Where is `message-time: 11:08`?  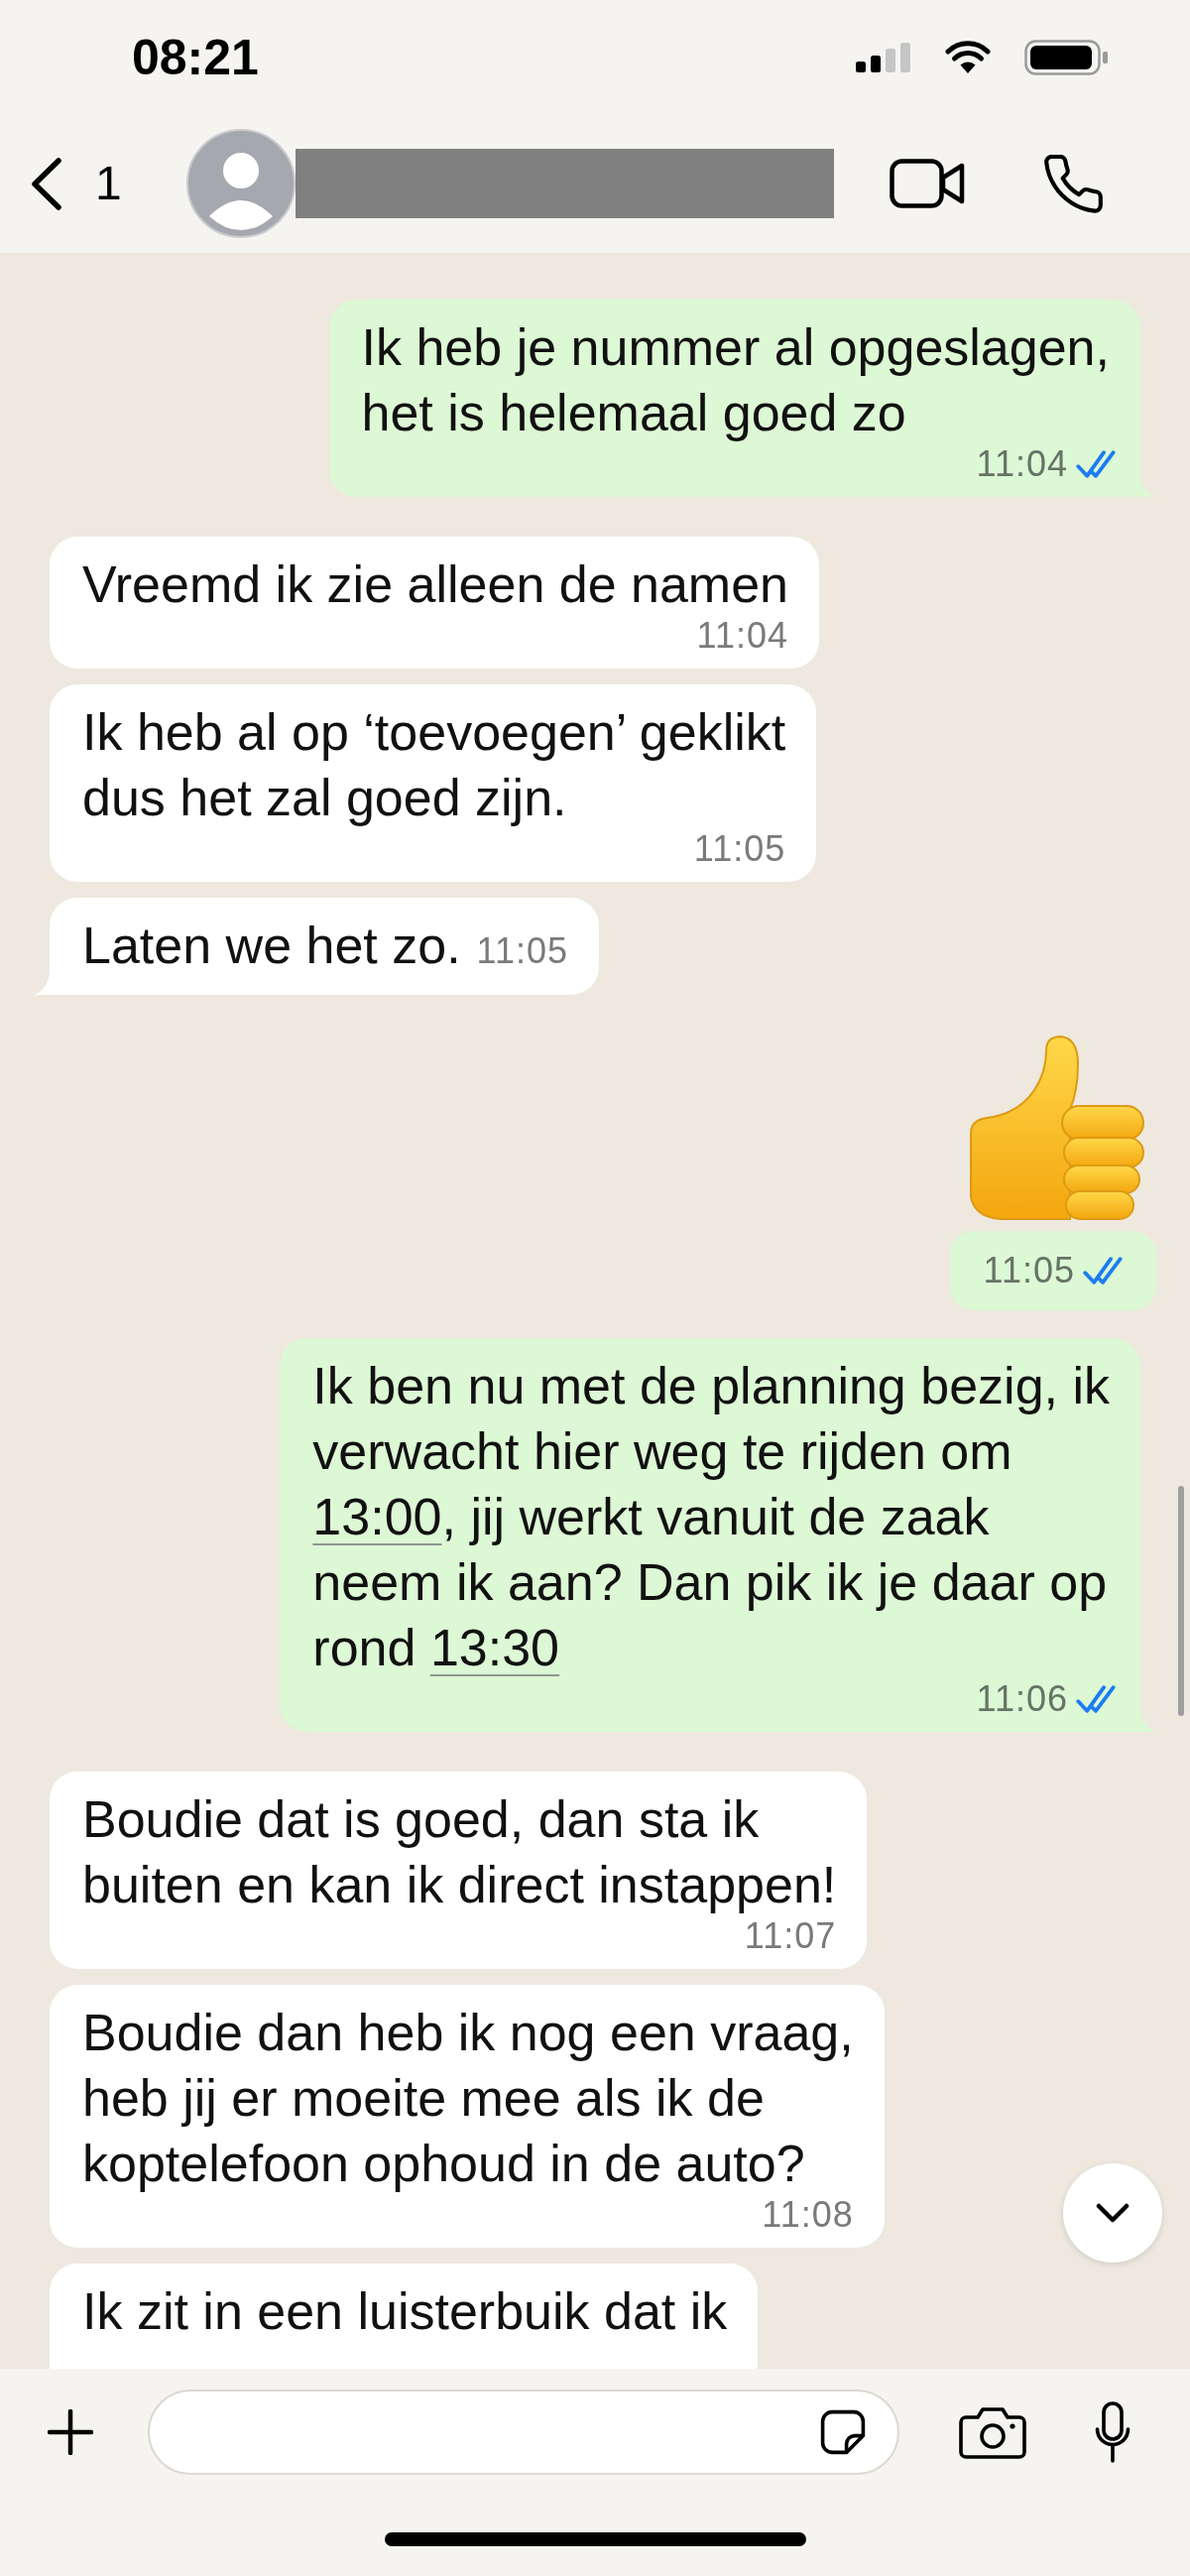 message-time: 11:08 is located at coordinates (808, 2215).